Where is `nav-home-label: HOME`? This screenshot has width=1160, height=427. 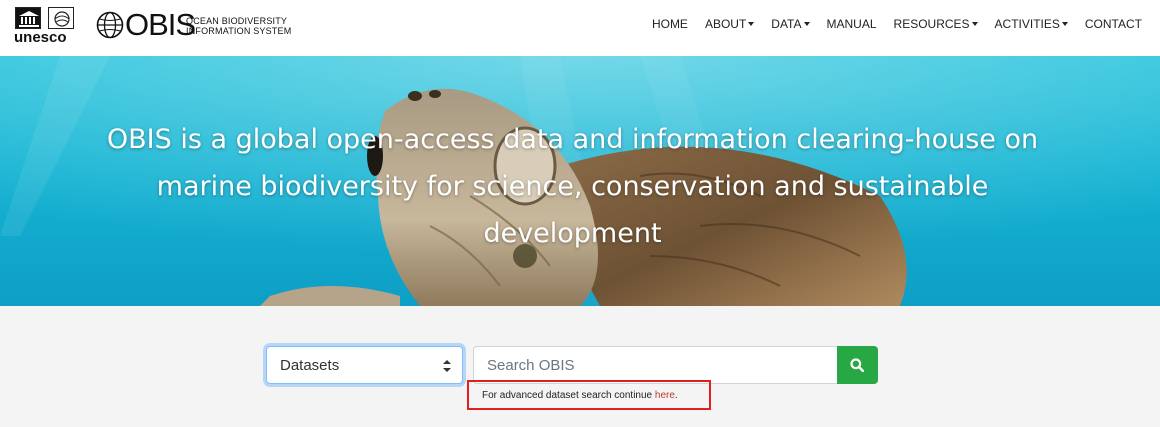
nav-home-label: HOME is located at coordinates (669, 24).